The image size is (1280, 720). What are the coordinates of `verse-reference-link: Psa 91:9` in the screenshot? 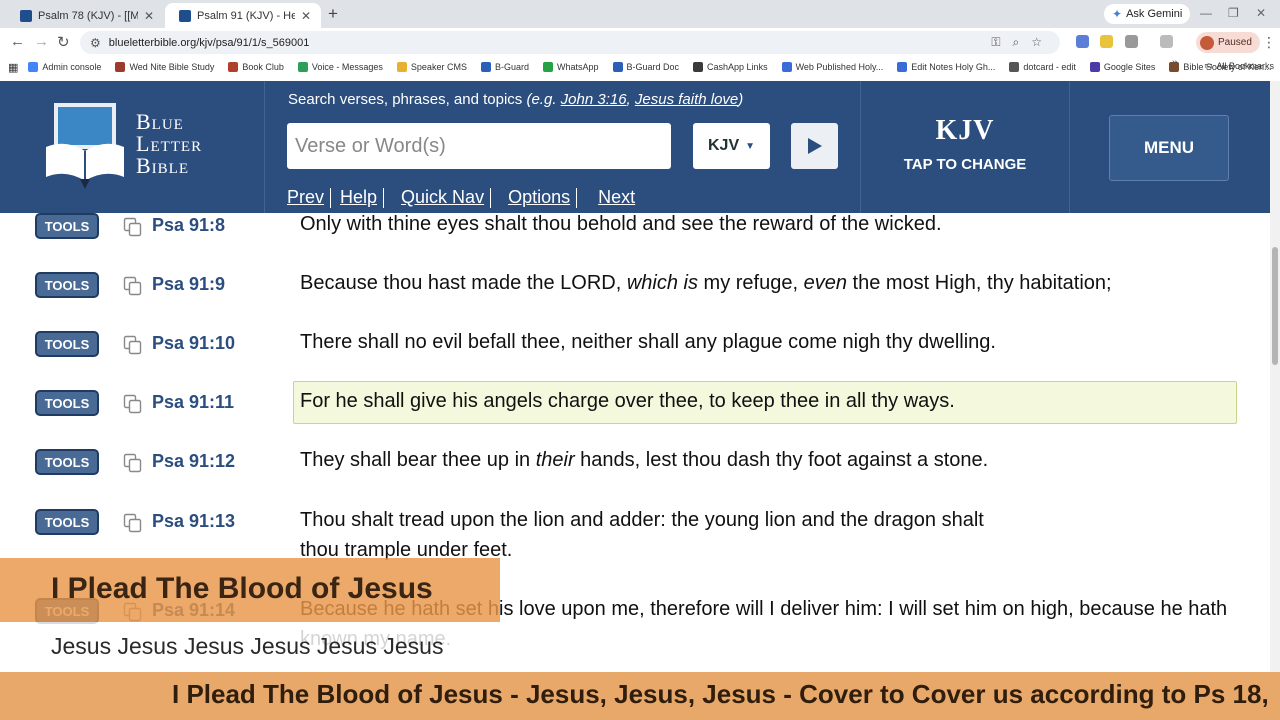 It's located at (188, 284).